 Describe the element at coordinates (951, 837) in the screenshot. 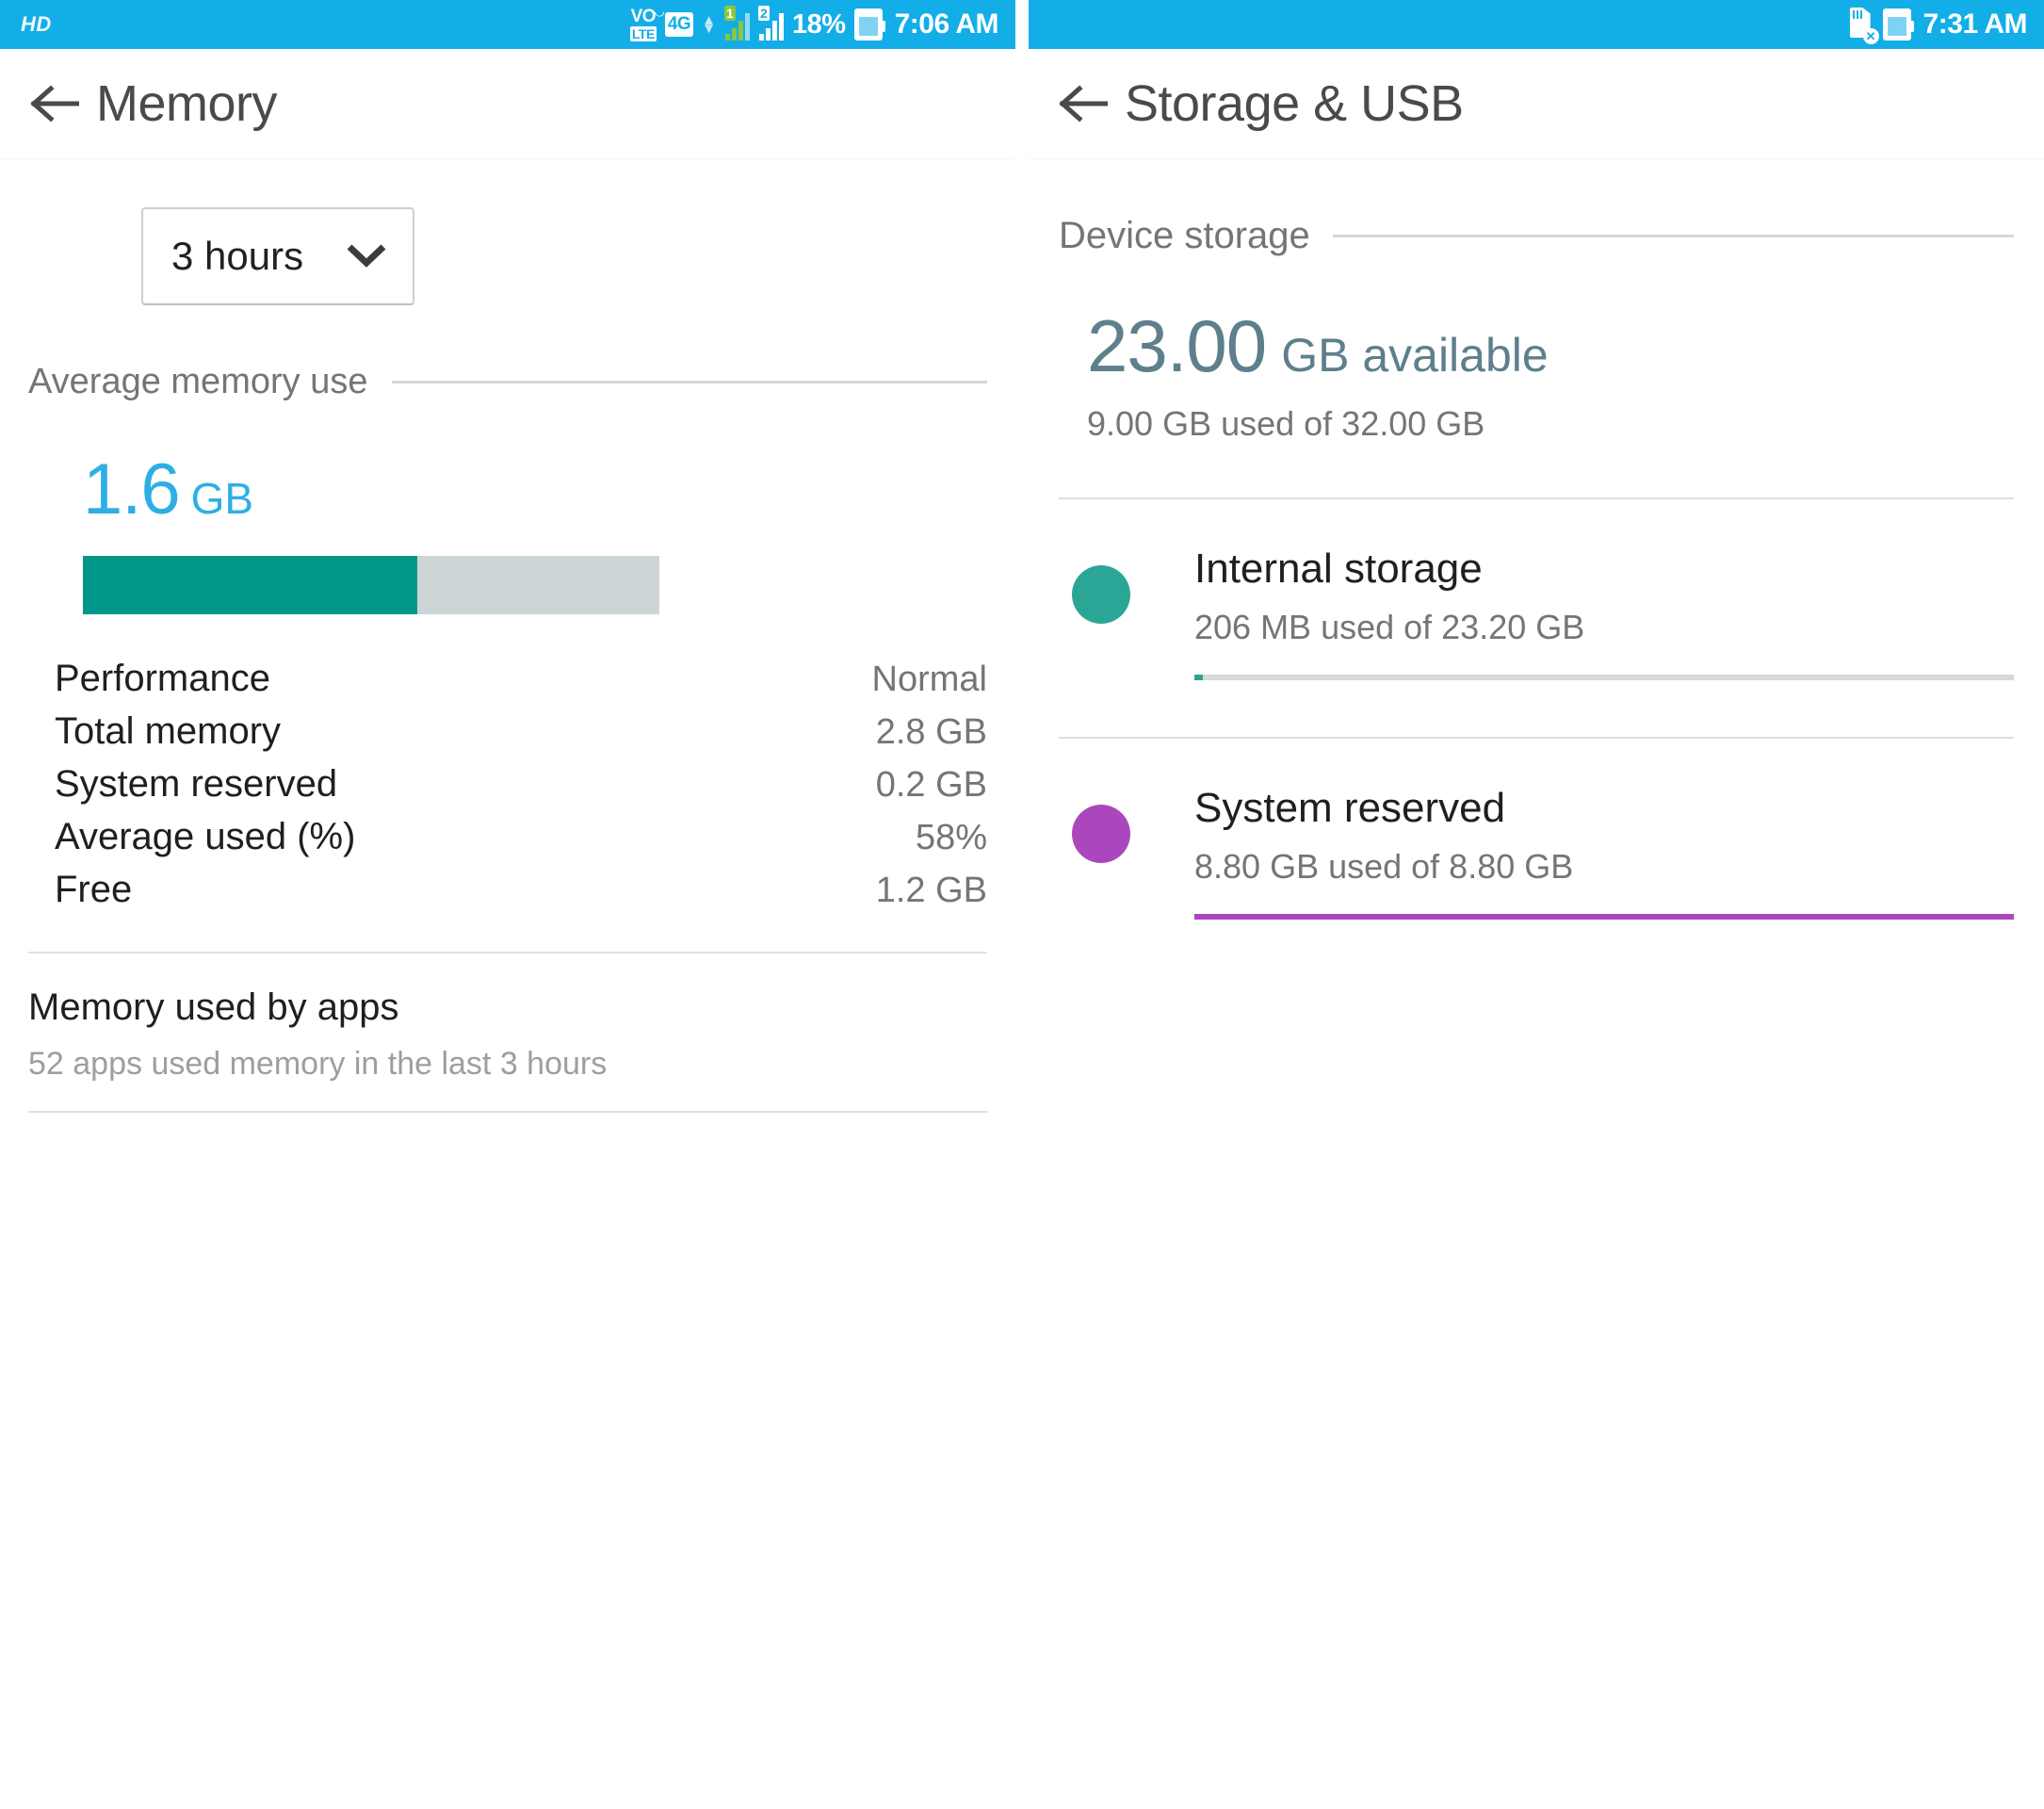

I see `stat-value: 58%` at that location.